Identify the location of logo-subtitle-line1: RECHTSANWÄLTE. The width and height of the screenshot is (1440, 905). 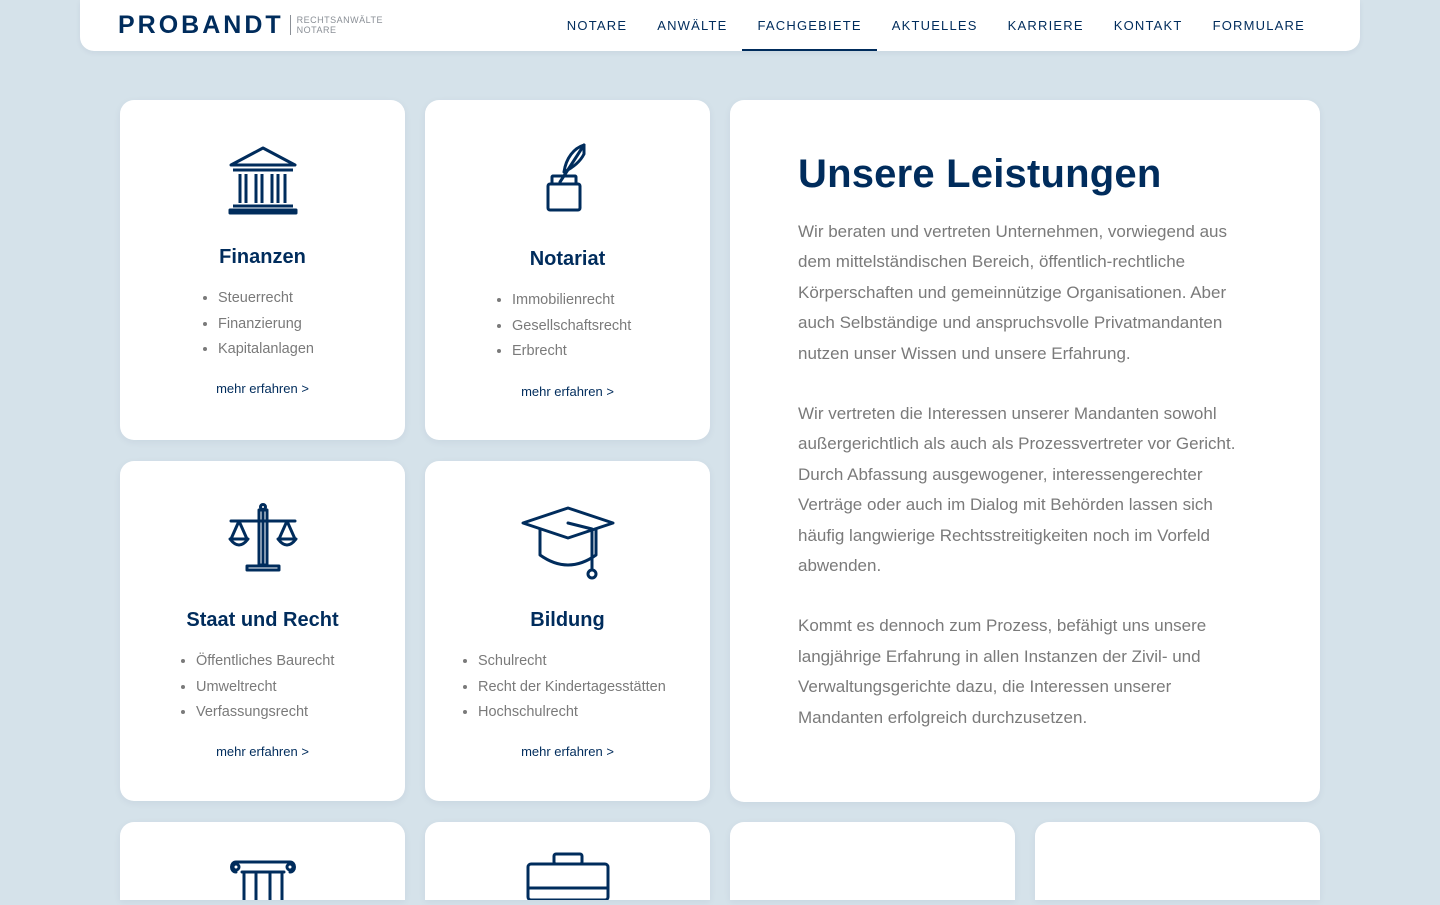
(340, 20).